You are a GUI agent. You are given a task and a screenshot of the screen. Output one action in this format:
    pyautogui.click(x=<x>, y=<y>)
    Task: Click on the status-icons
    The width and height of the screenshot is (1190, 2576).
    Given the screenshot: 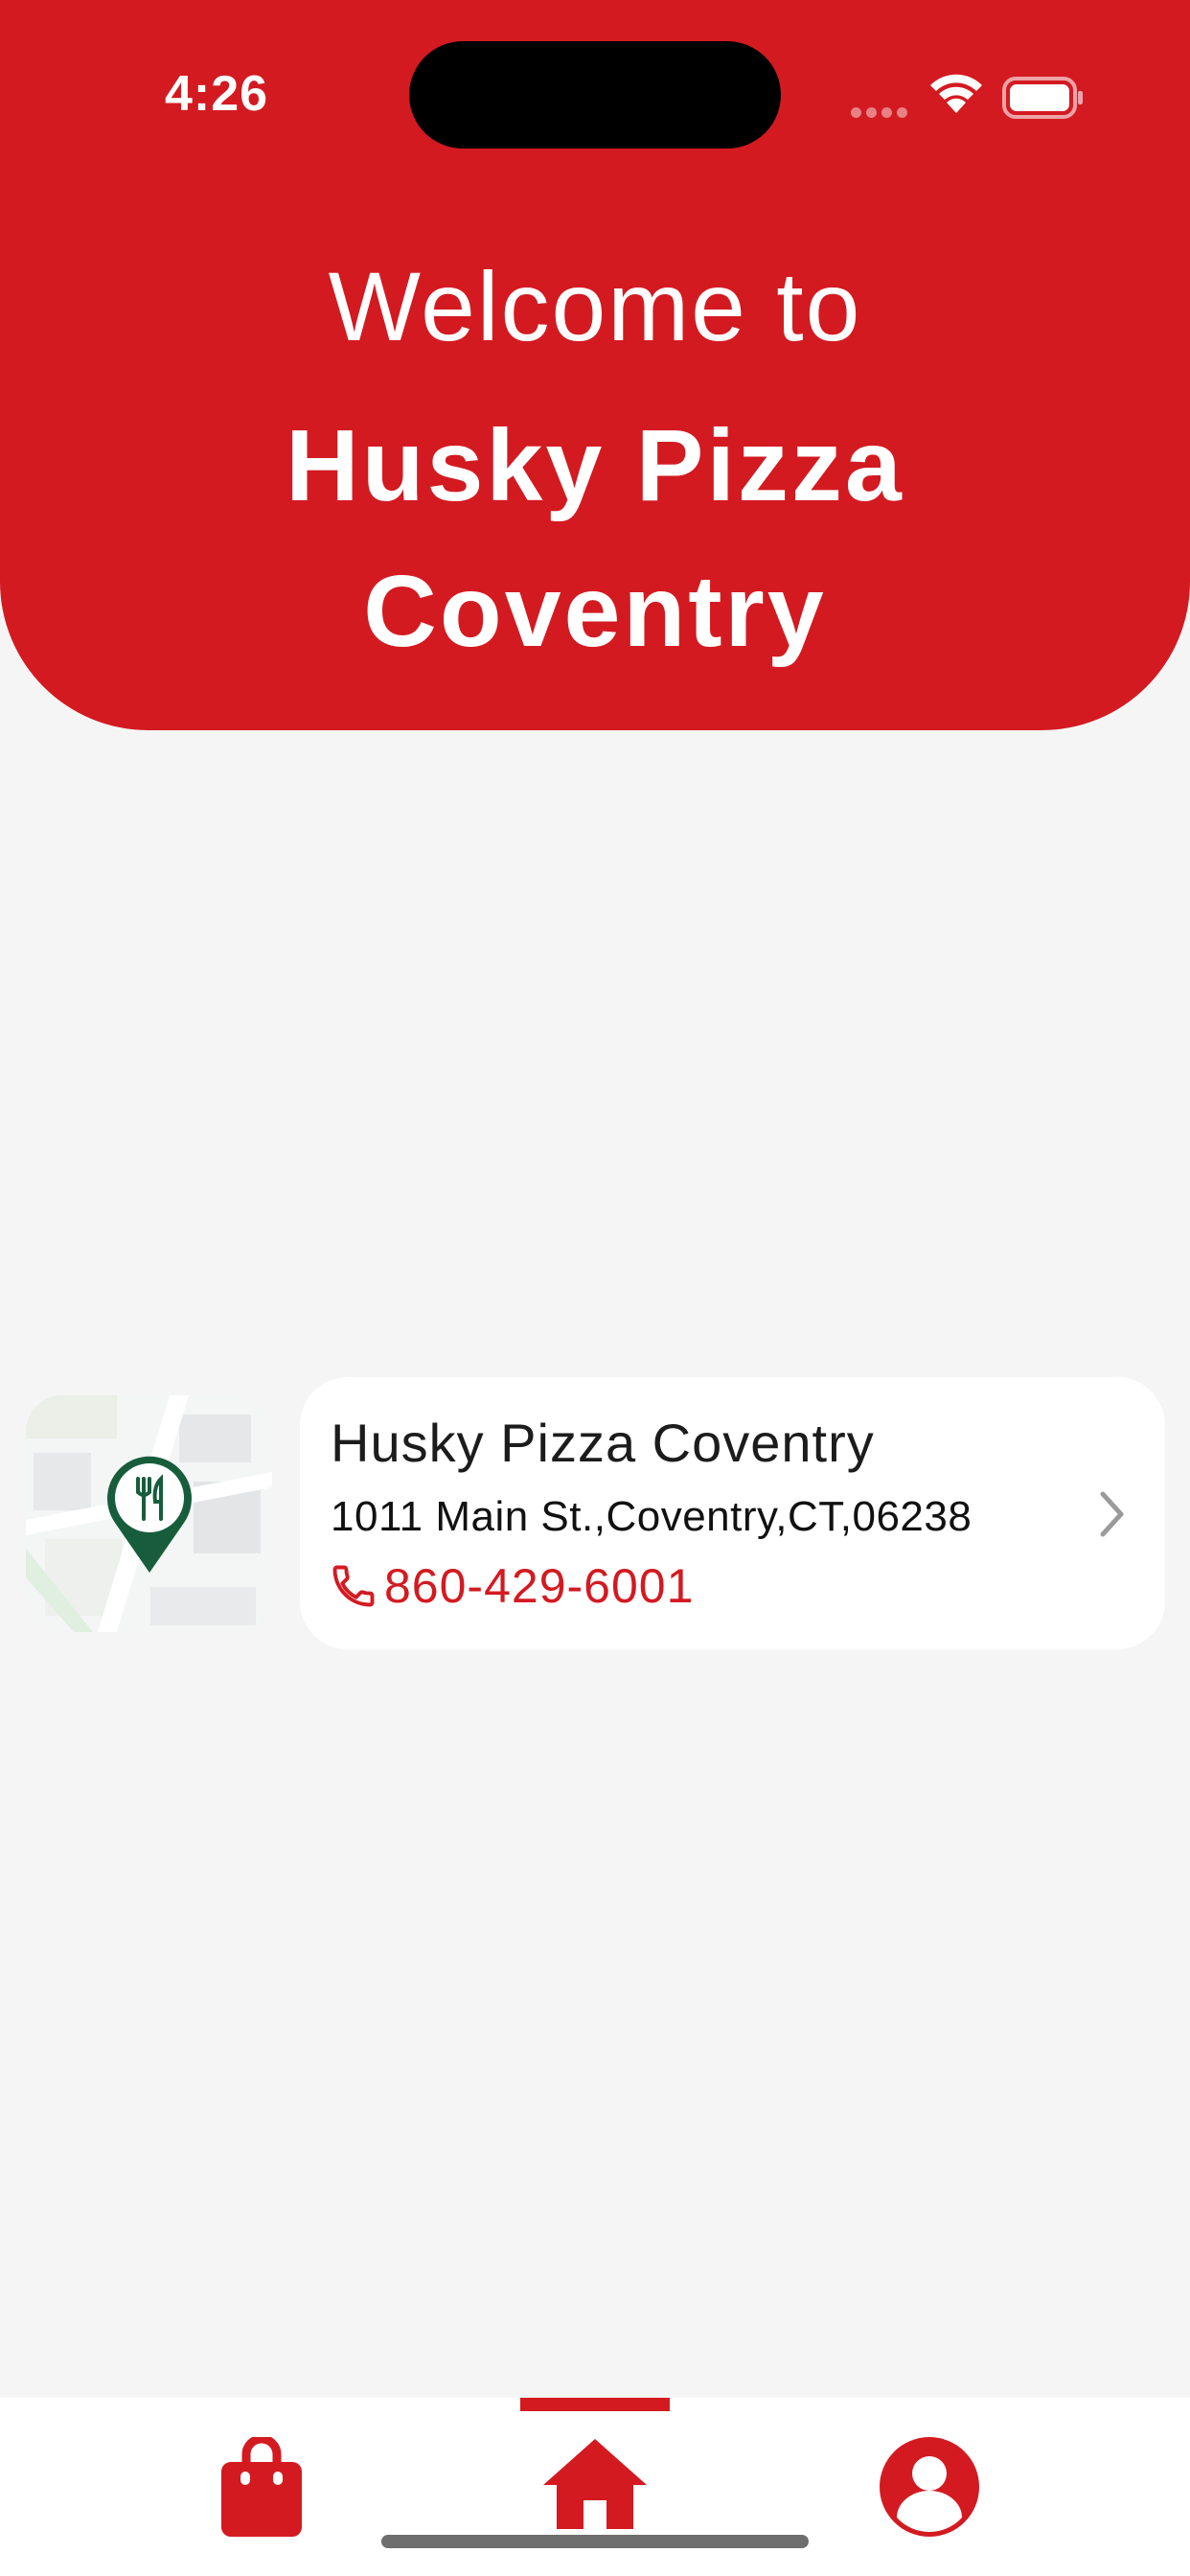 What is the action you would take?
    pyautogui.click(x=971, y=96)
    